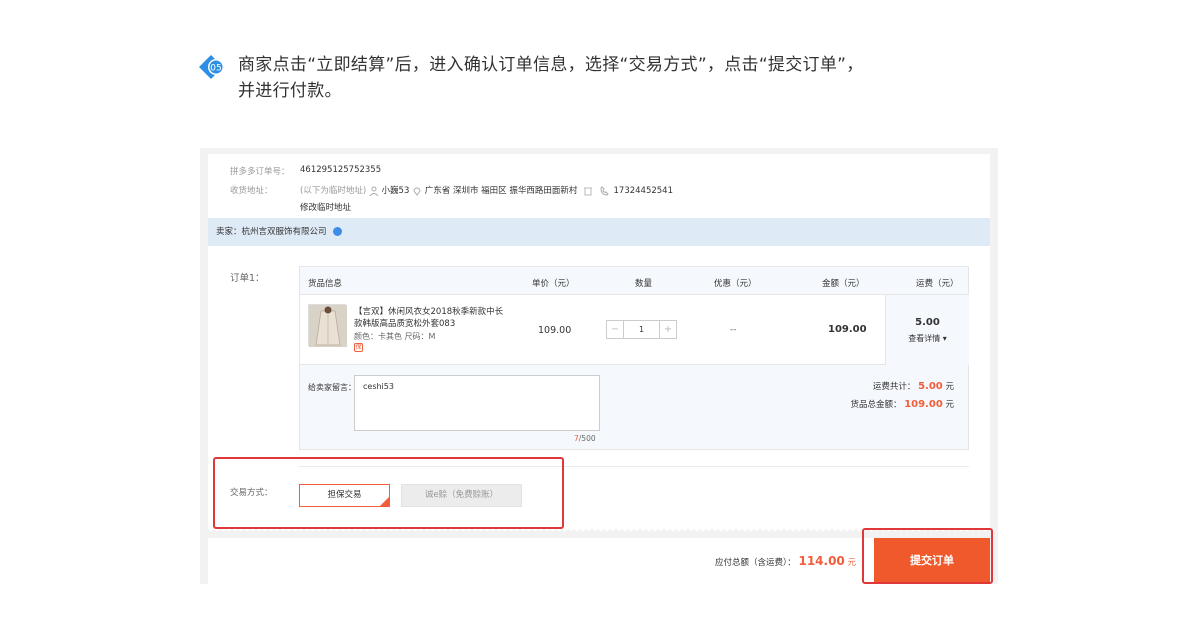 The height and width of the screenshot is (635, 1198). I want to click on unit-price: 109.00, so click(555, 330).